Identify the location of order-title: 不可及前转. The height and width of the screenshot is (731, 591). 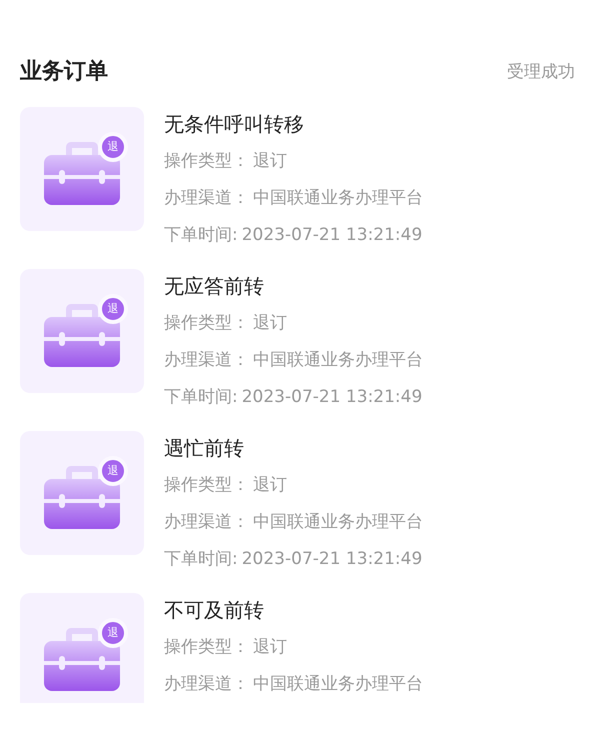
(214, 610).